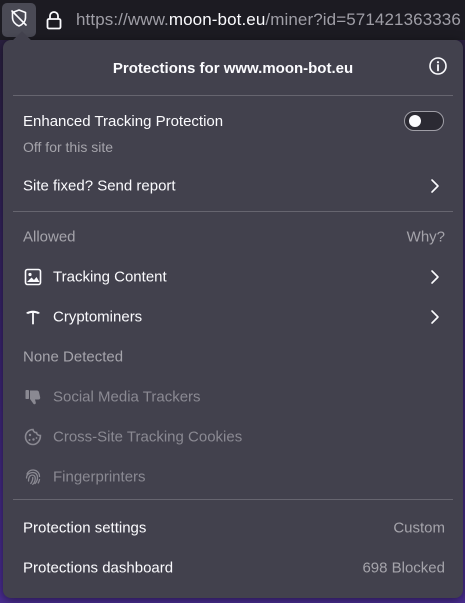 The height and width of the screenshot is (603, 465). What do you see at coordinates (99, 186) in the screenshot?
I see `send-report-label: Site fixed? Send report` at bounding box center [99, 186].